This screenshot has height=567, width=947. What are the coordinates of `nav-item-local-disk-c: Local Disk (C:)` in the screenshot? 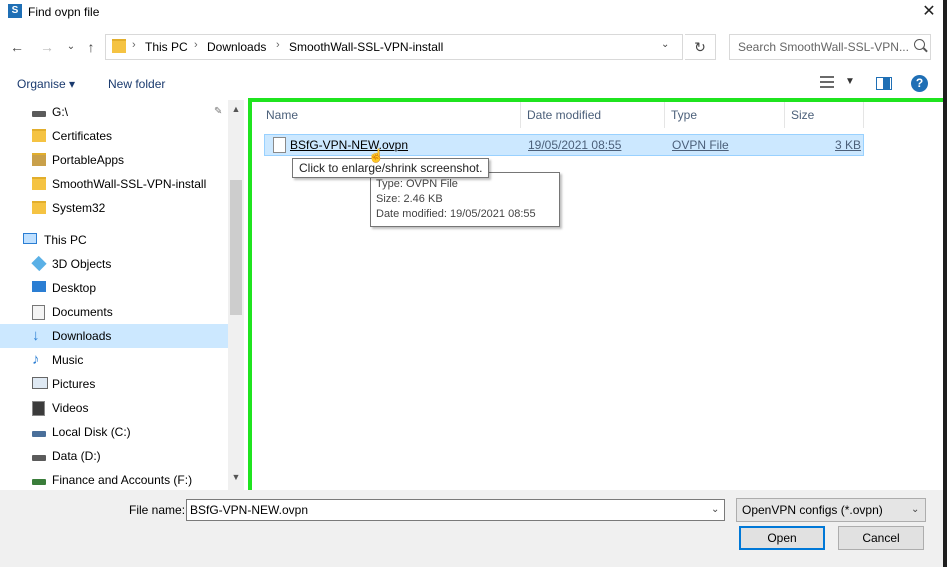 It's located at (114, 432).